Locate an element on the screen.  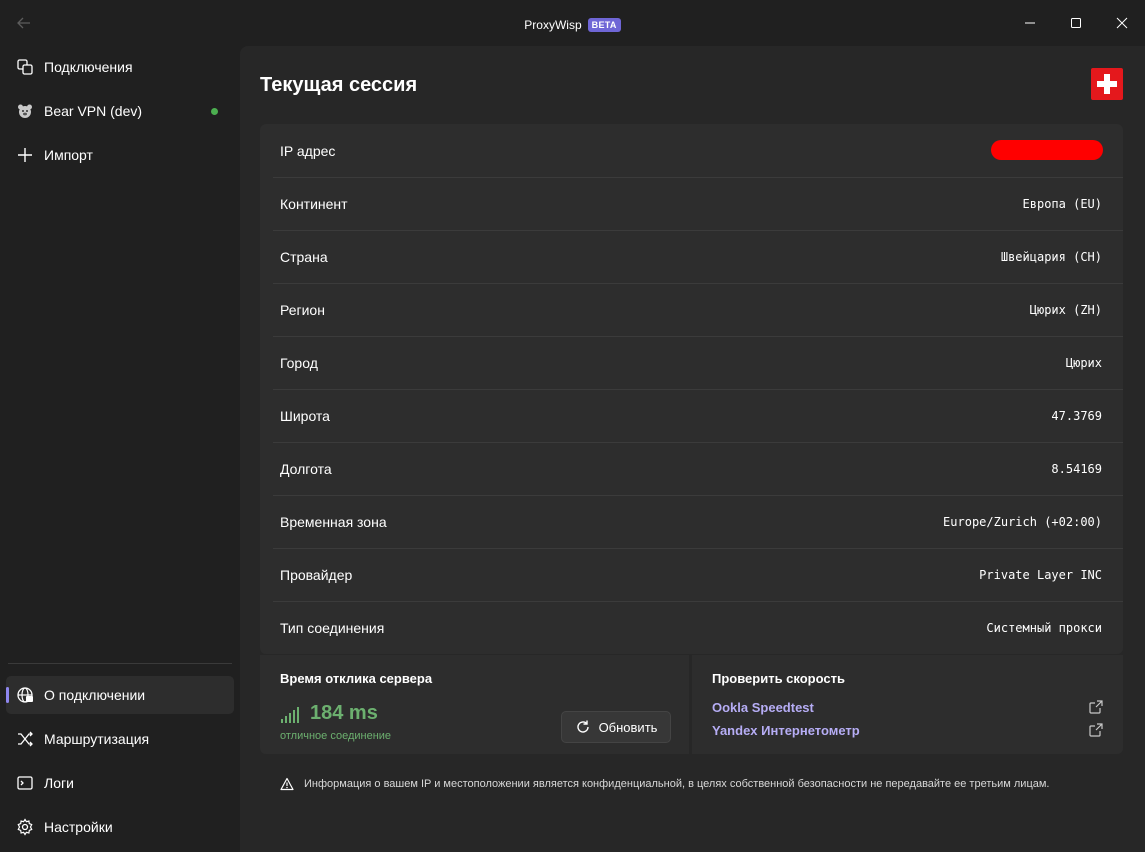
close-icon is located at coordinates (1122, 23).